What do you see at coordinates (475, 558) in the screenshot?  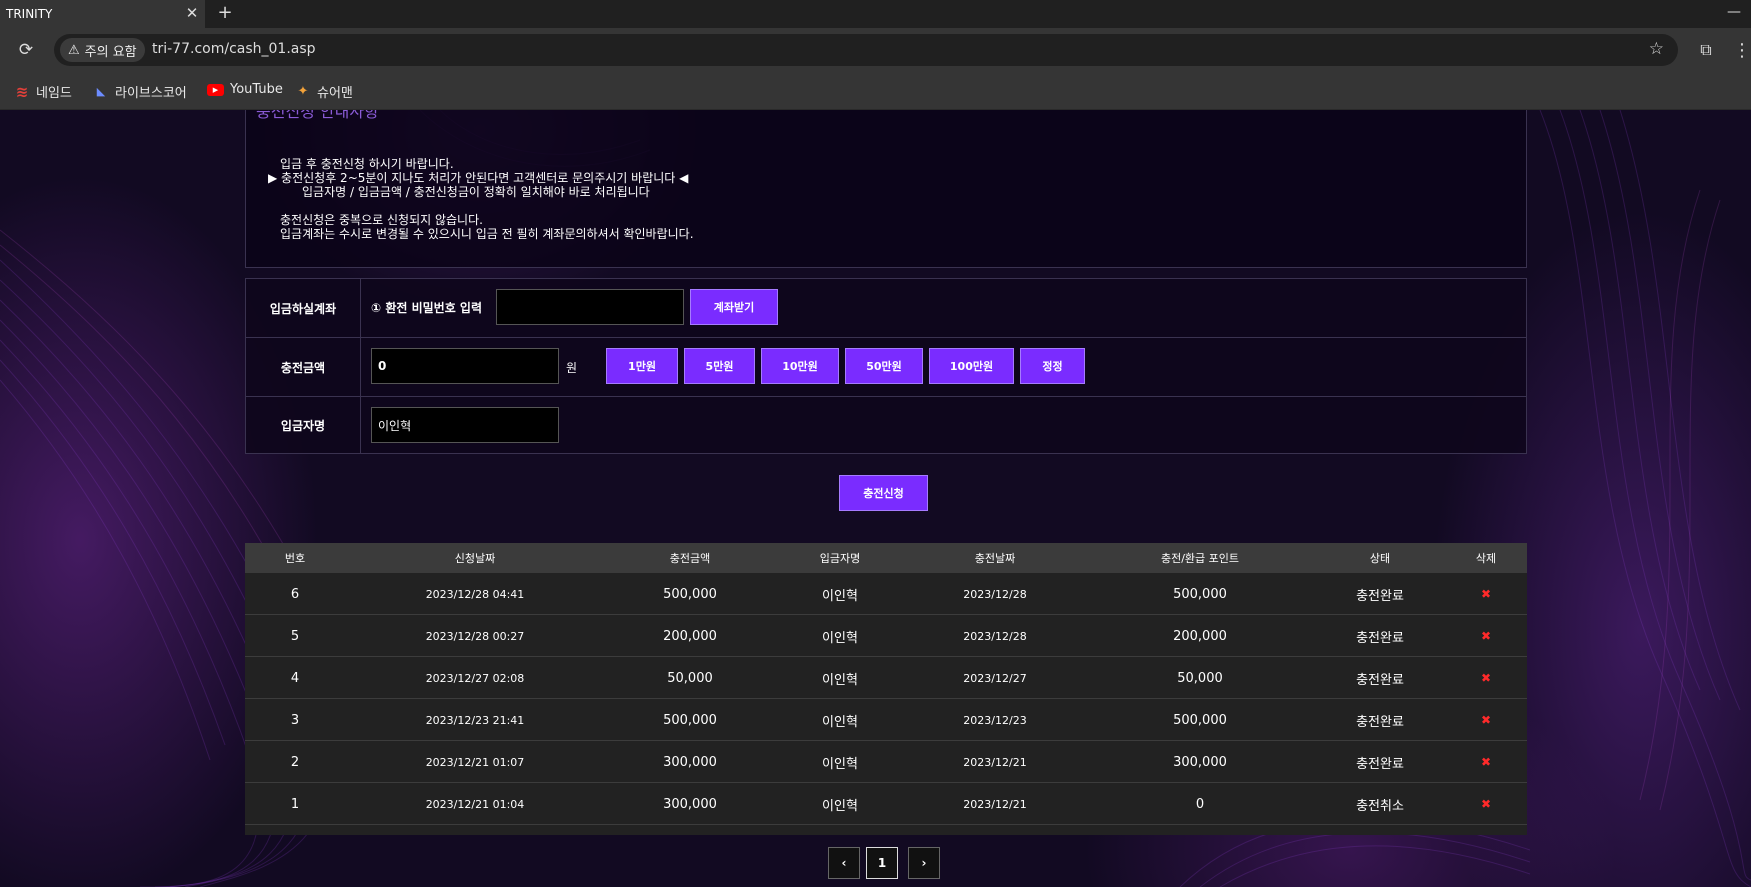 I see `column-header: 신청날짜` at bounding box center [475, 558].